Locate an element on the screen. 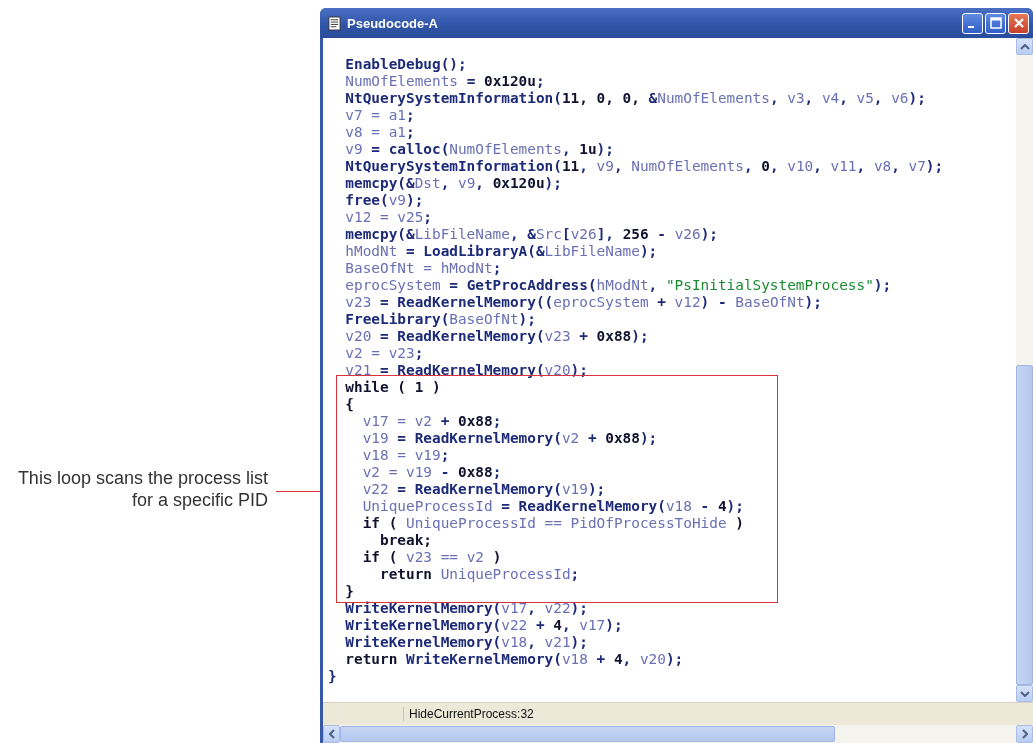 This screenshot has height=743, width=1033. code-line: FreeLibrary(BaseOfNt); is located at coordinates (440, 319).